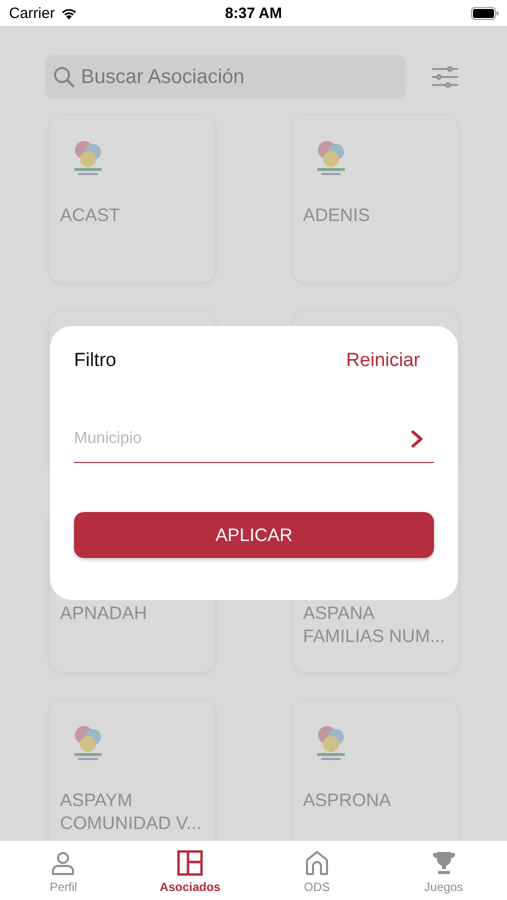 The image size is (507, 900). I want to click on tab-item: Asociados, so click(190, 870).